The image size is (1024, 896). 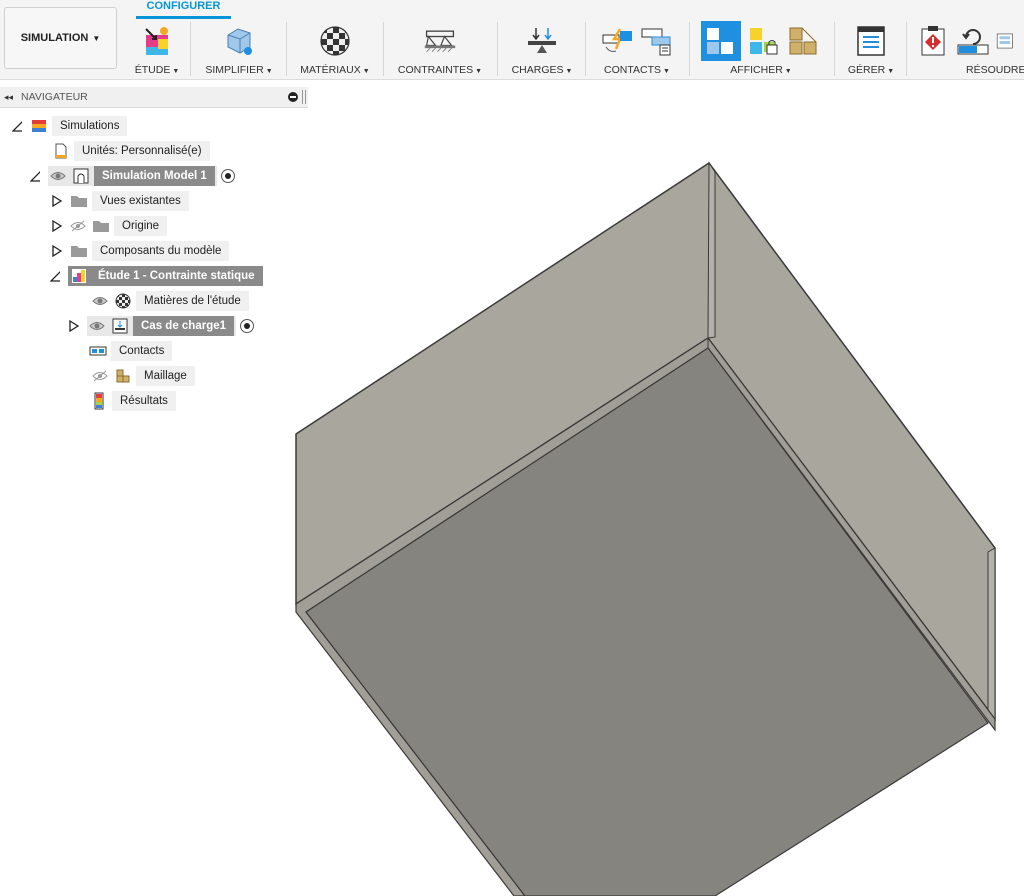 I want to click on tree-item-model-components: Composants du modèle, so click(x=141, y=251).